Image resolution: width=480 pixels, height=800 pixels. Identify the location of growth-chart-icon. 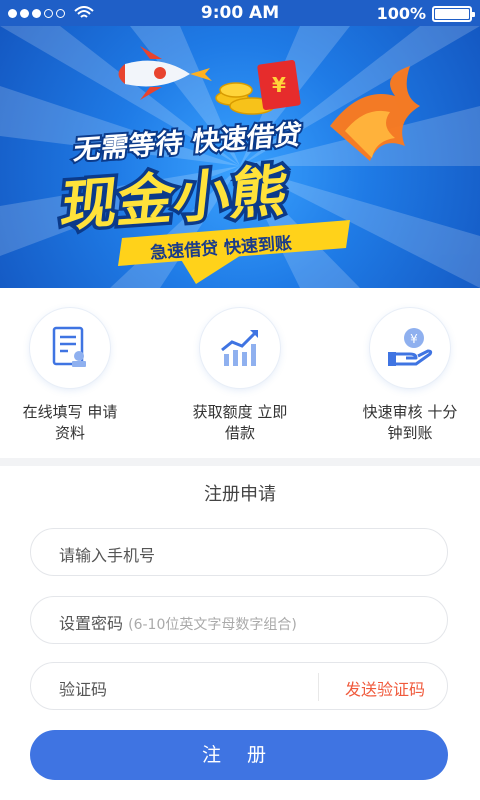
(240, 348).